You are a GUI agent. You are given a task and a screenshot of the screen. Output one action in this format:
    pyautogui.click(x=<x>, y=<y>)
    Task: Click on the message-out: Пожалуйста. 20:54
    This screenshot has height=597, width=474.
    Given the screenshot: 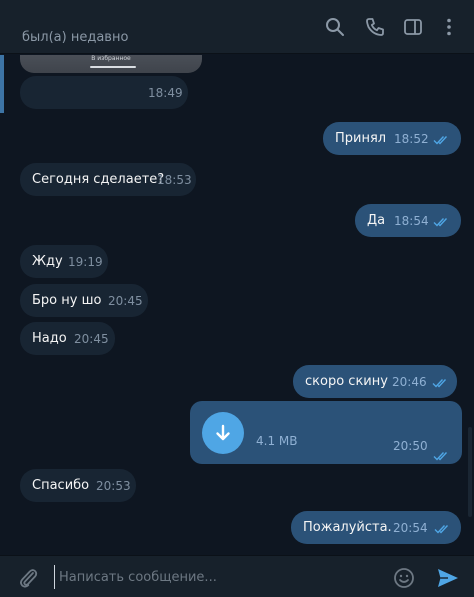 What is the action you would take?
    pyautogui.click(x=376, y=527)
    